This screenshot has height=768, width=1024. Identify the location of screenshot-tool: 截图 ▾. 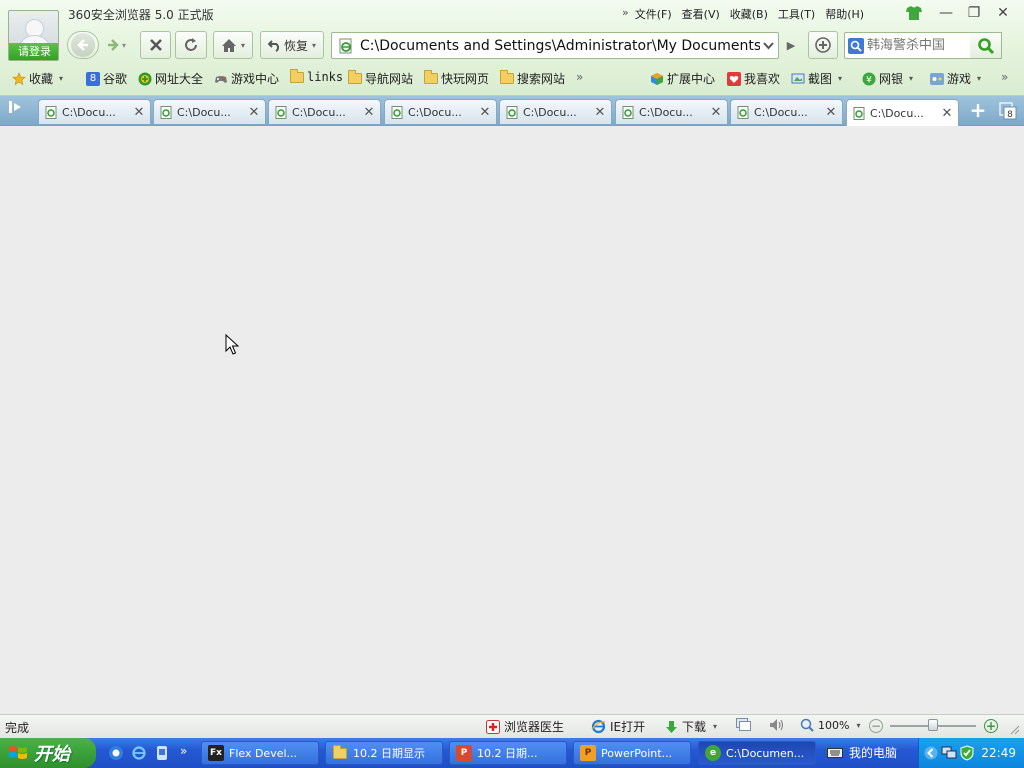
(816, 78).